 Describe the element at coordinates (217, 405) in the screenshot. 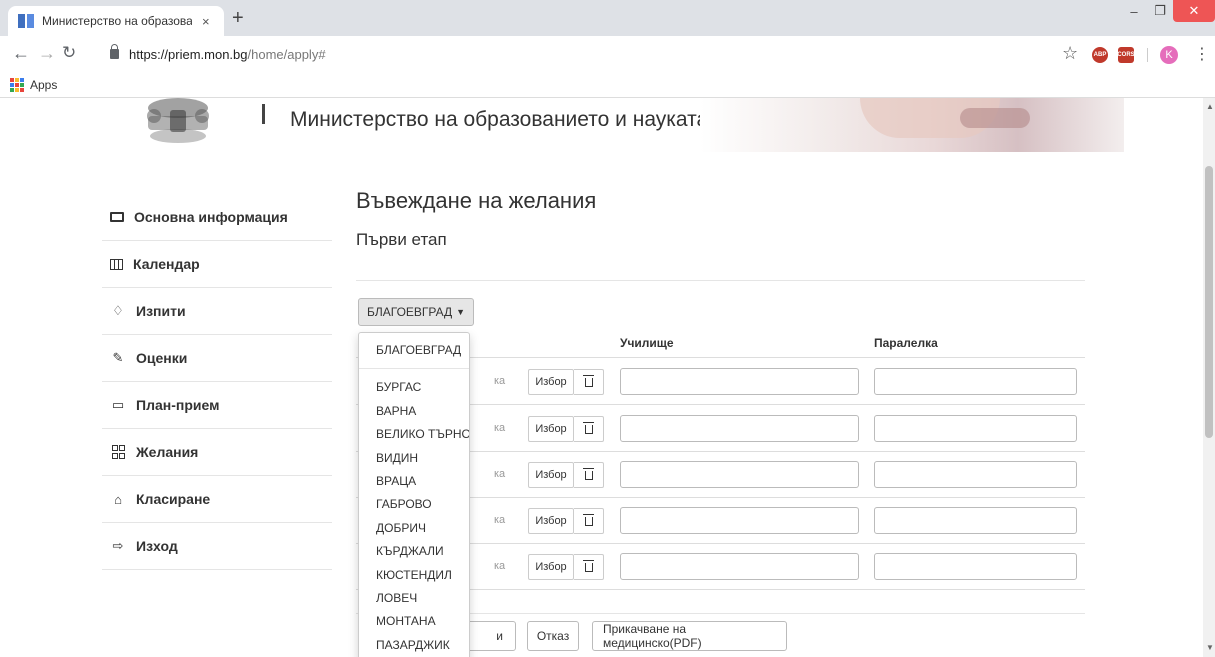

I see `sidebar-item-admission-plan: ▭ План-прием` at that location.